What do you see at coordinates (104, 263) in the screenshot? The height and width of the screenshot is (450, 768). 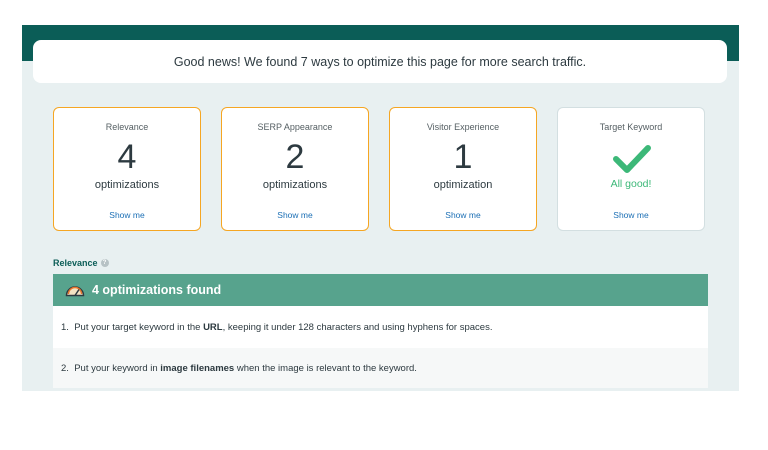 I see `help-icon: ?` at bounding box center [104, 263].